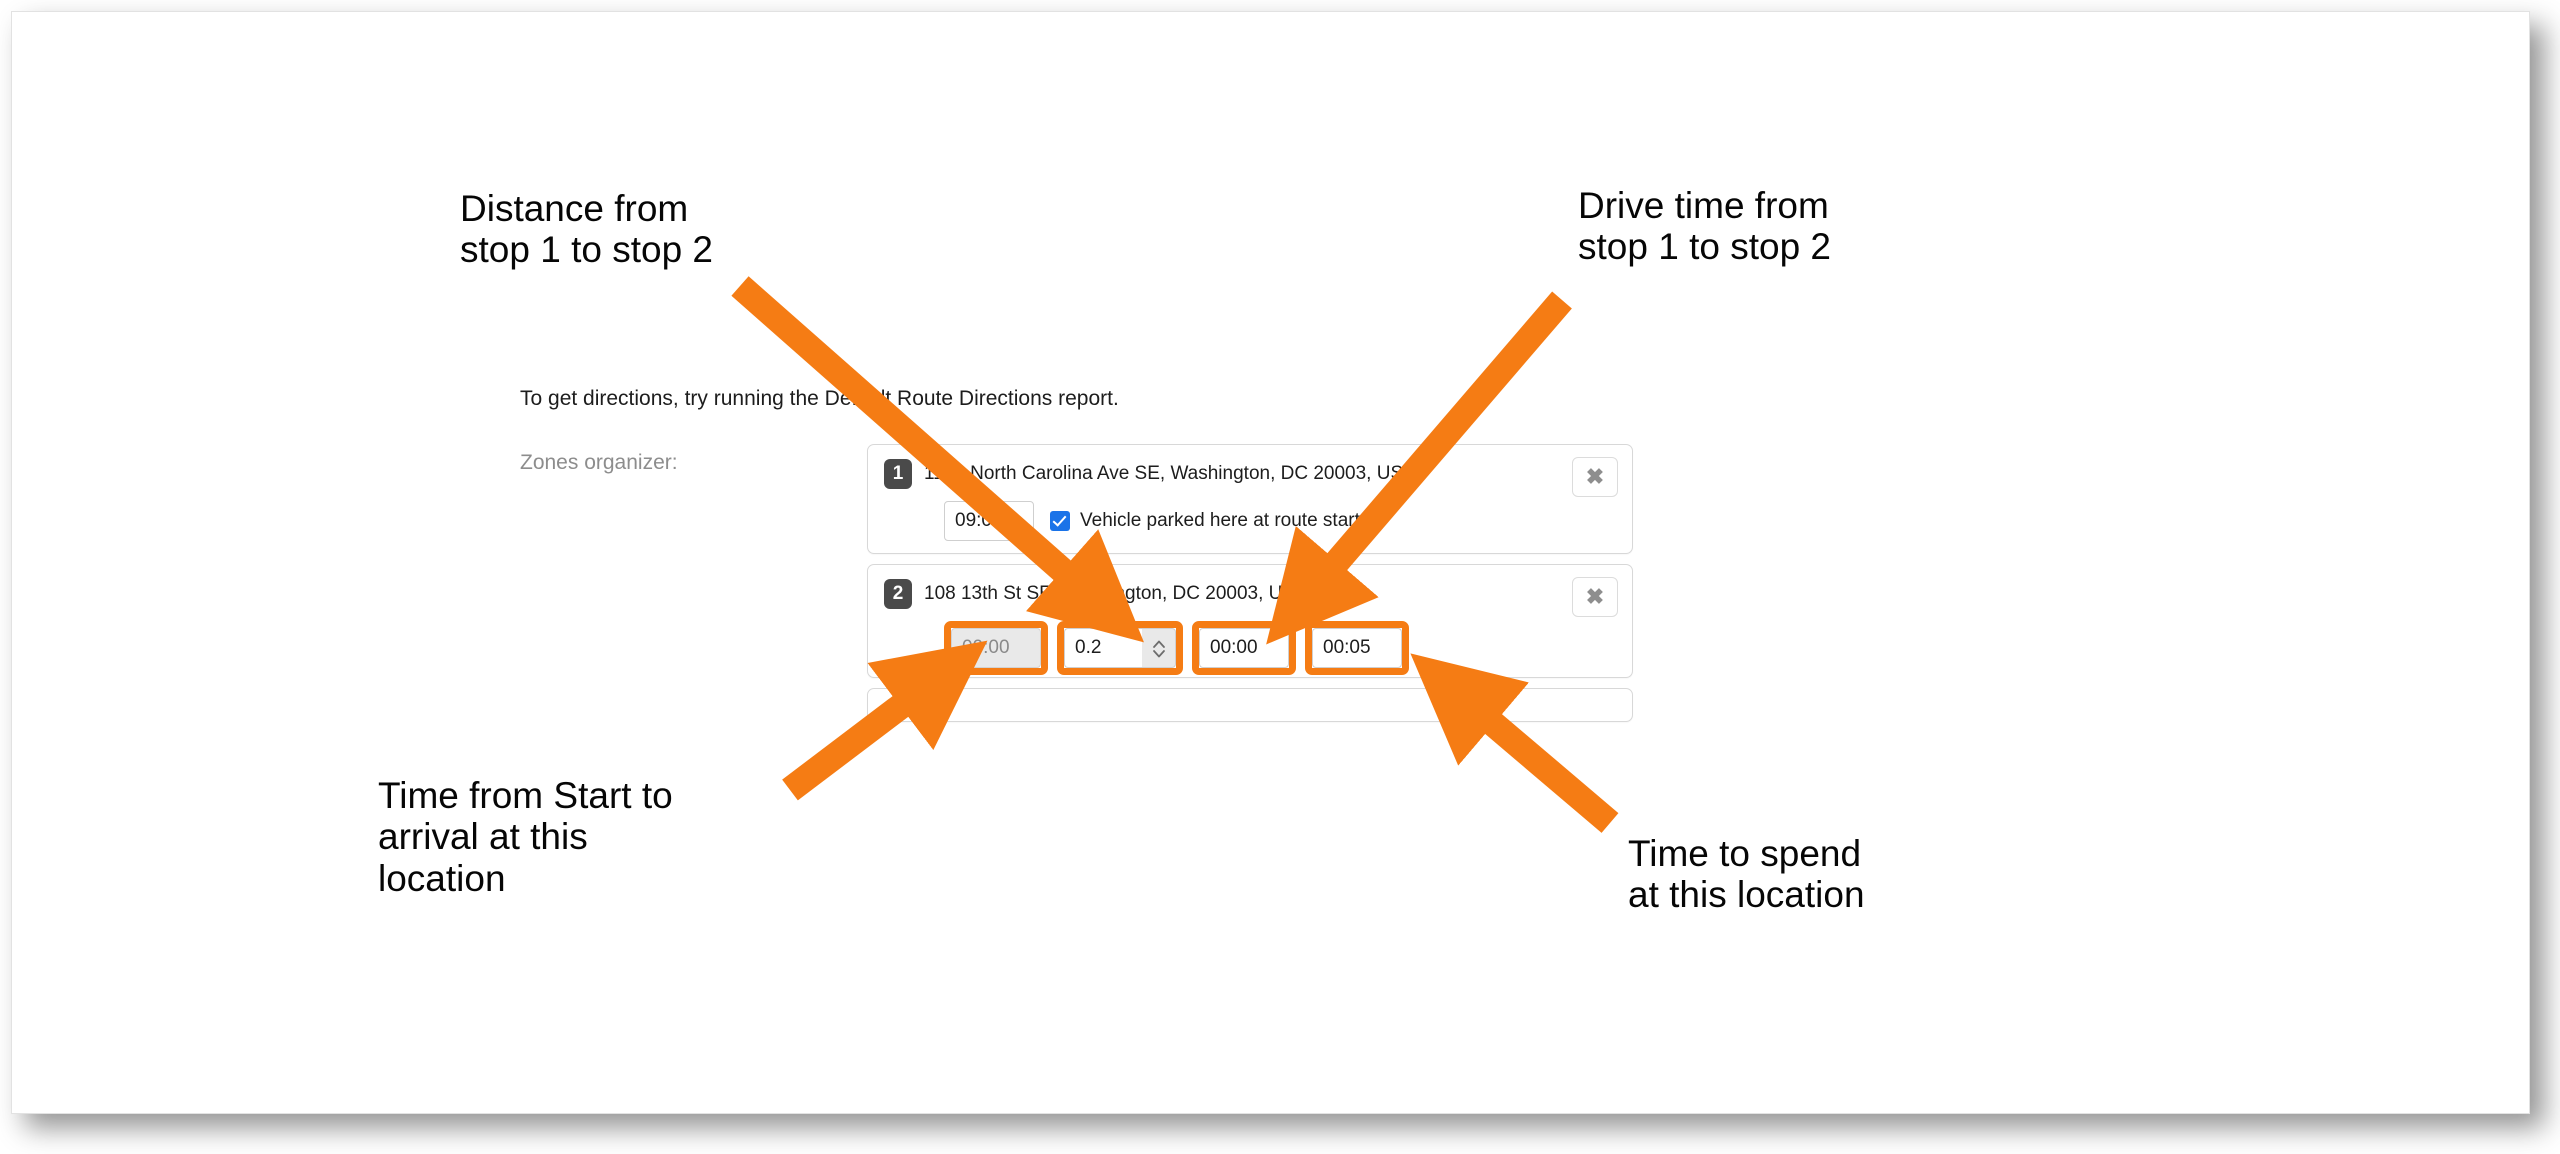 Image resolution: width=2560 pixels, height=1154 pixels. I want to click on stop-2-fields-row: 09:00 0.2 00:00 00:05, so click(1250, 648).